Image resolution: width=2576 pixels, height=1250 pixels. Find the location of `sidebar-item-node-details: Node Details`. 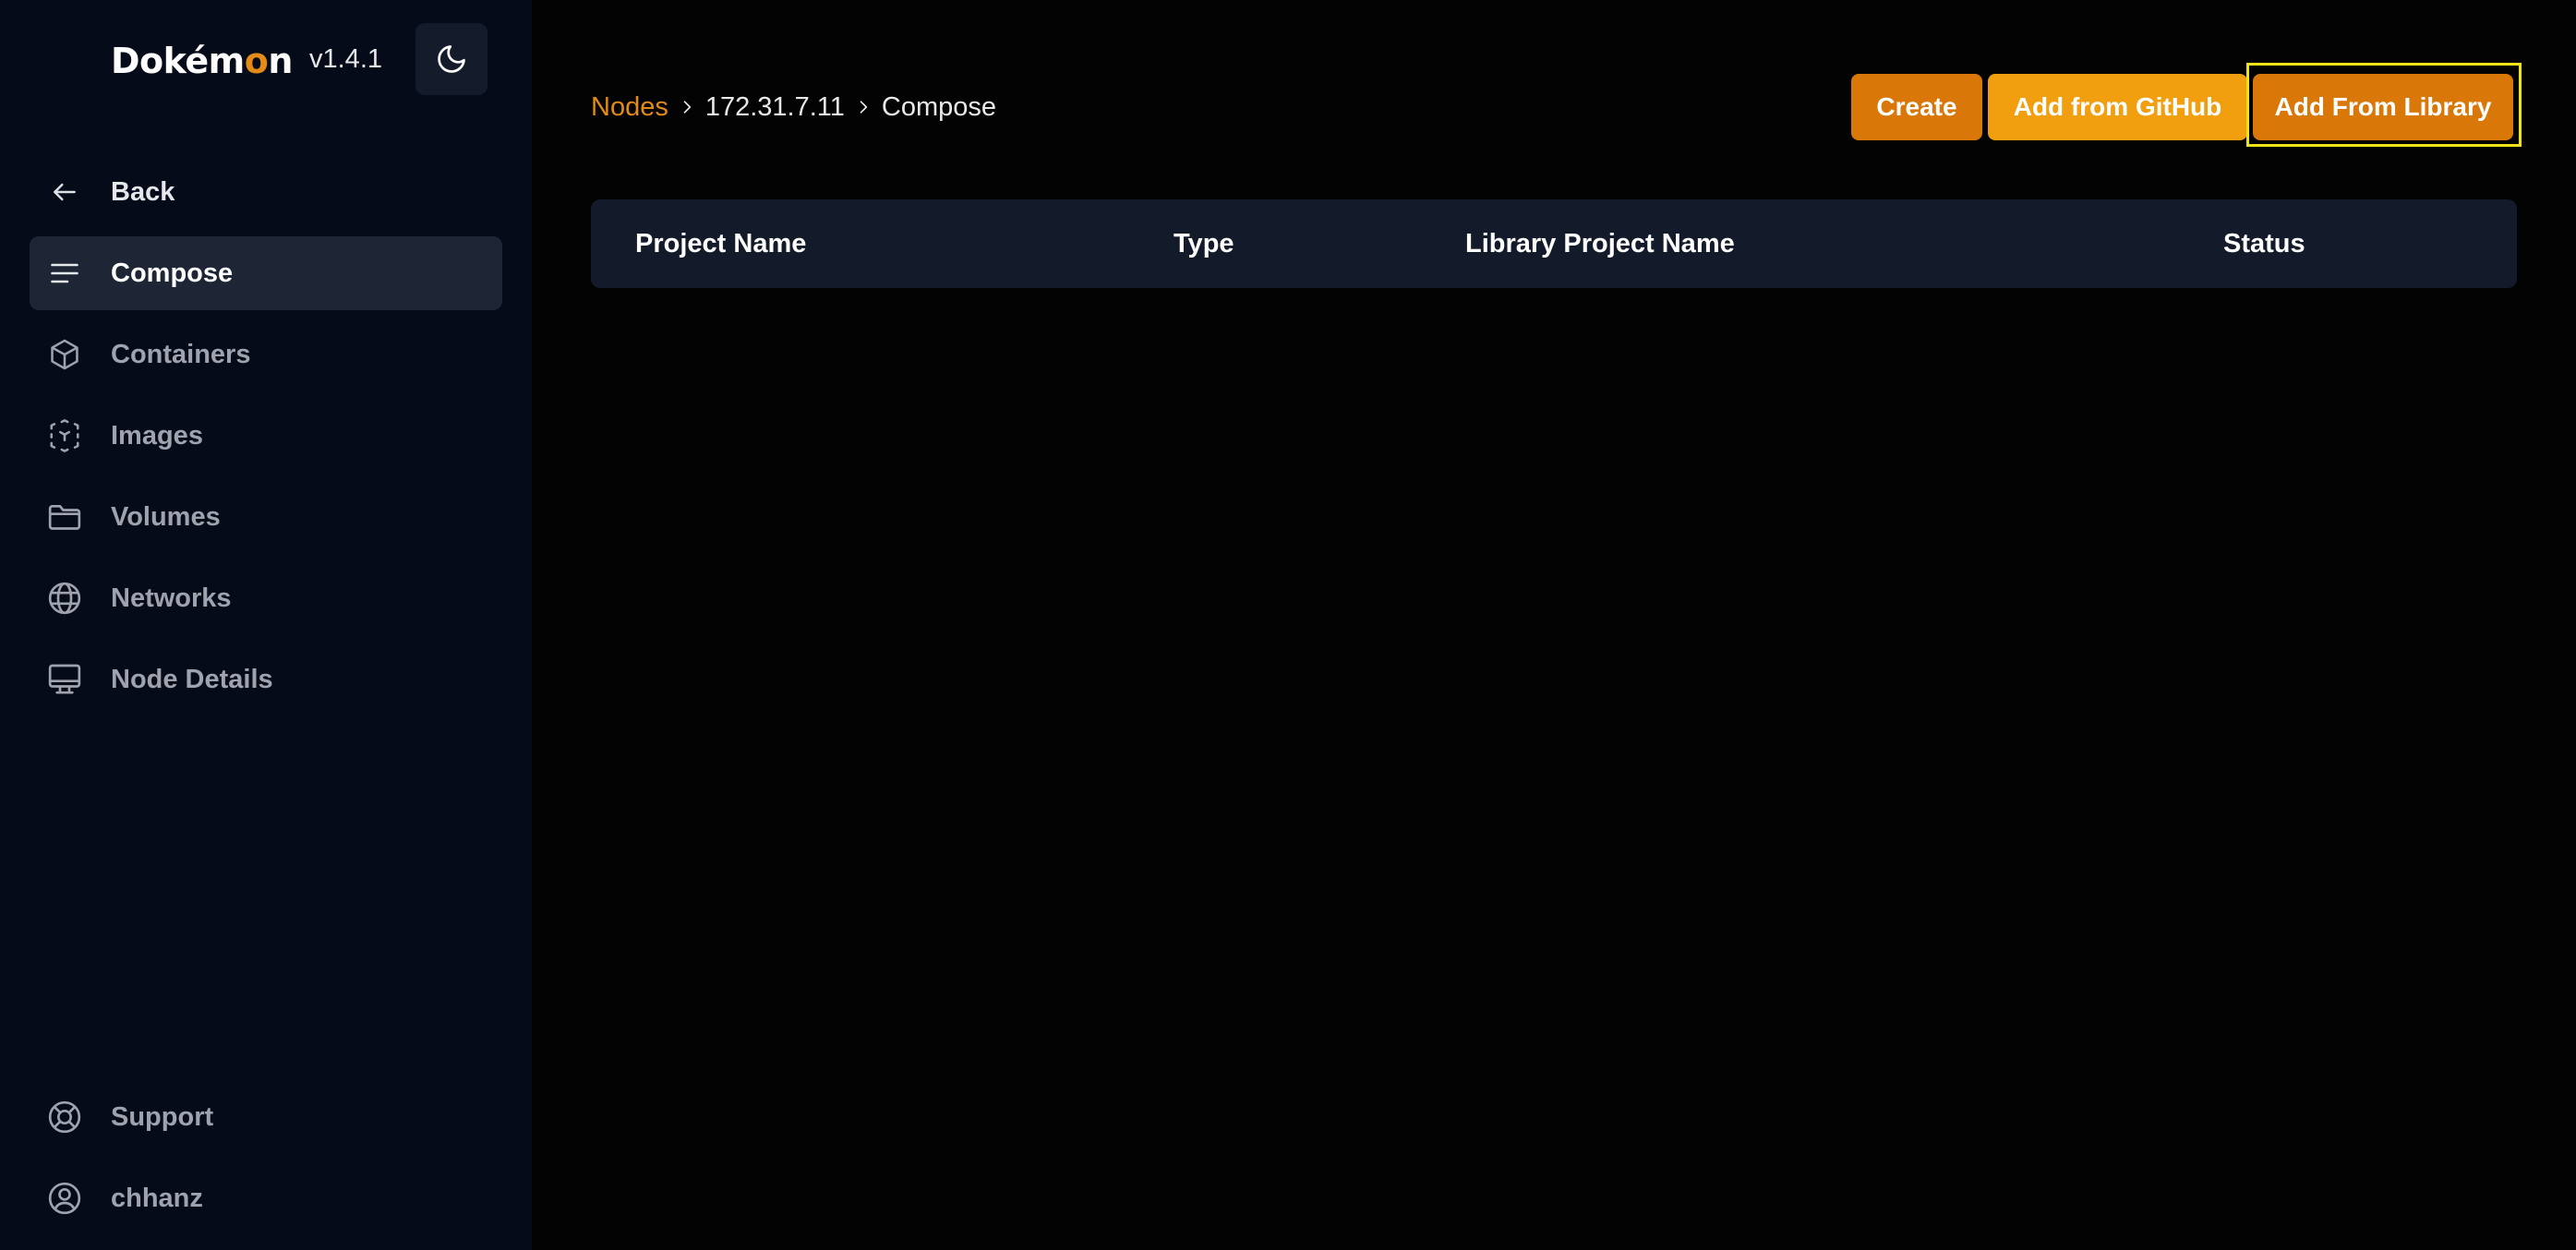

sidebar-item-node-details: Node Details is located at coordinates (266, 679).